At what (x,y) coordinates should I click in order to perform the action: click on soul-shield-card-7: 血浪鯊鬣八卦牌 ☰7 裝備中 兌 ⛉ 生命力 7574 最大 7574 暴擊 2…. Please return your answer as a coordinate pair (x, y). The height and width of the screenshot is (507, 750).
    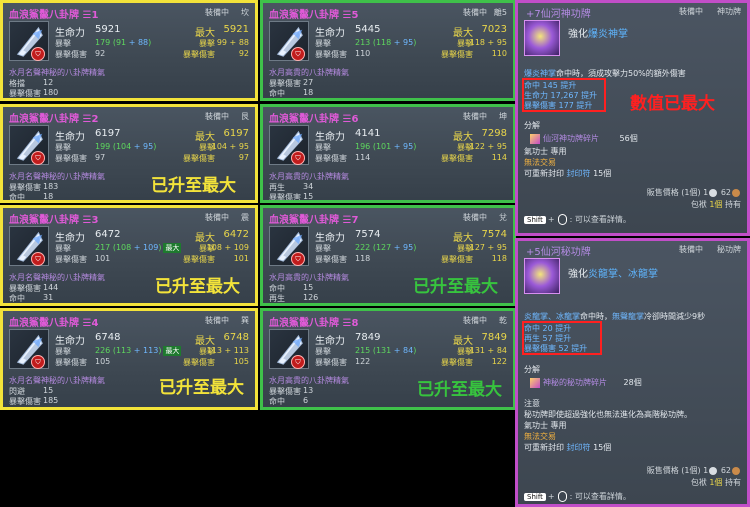
    Looking at the image, I should click on (388, 255).